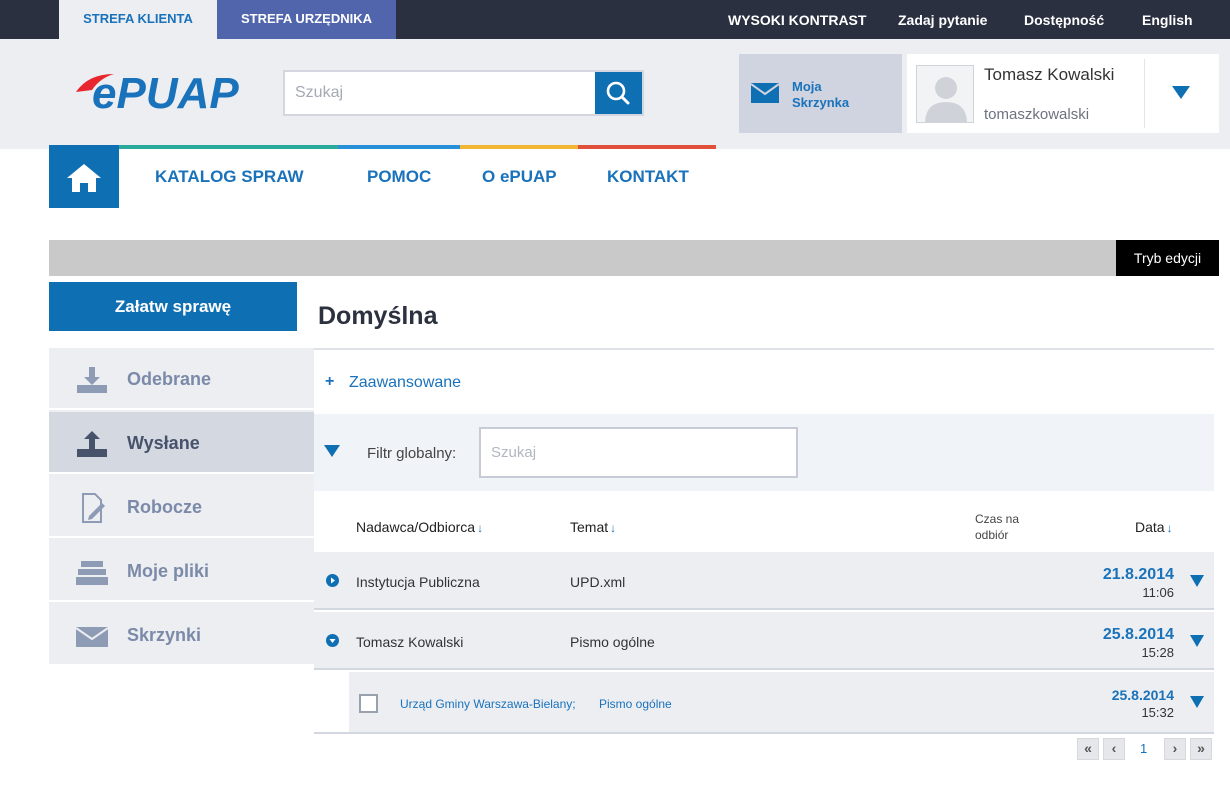 The width and height of the screenshot is (1230, 786). I want to click on pager-prev-button: ‹, so click(1114, 749).